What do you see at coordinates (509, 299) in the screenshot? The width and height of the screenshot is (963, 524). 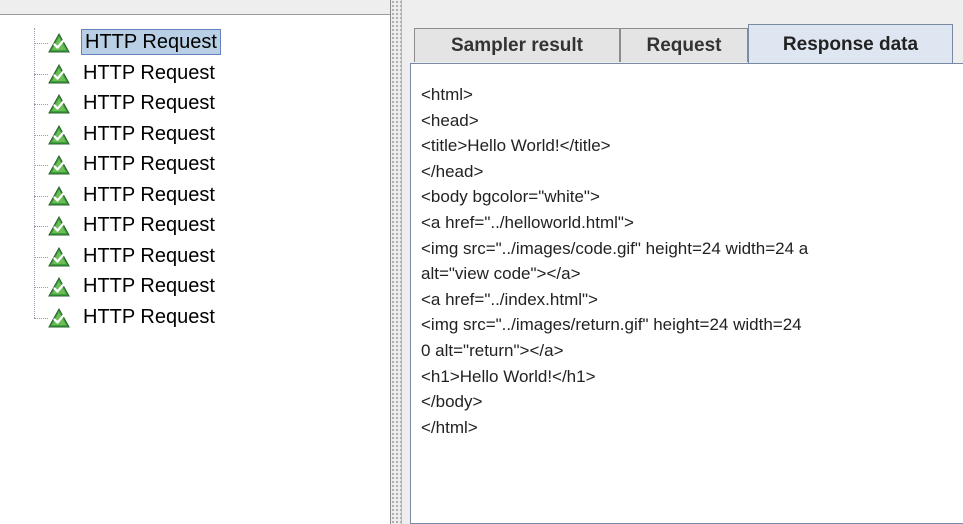 I see `response-line: <a href="../index.html">` at bounding box center [509, 299].